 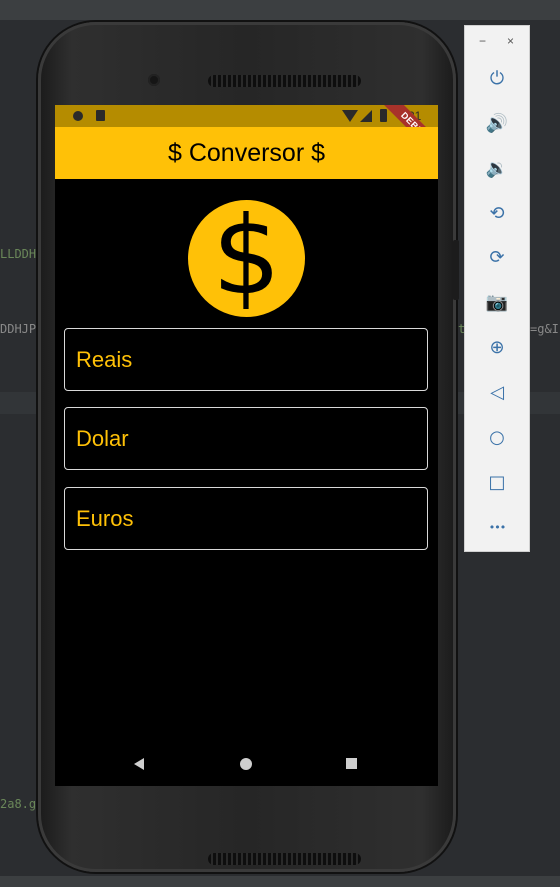 I want to click on close-button: ×, so click(x=510, y=41).